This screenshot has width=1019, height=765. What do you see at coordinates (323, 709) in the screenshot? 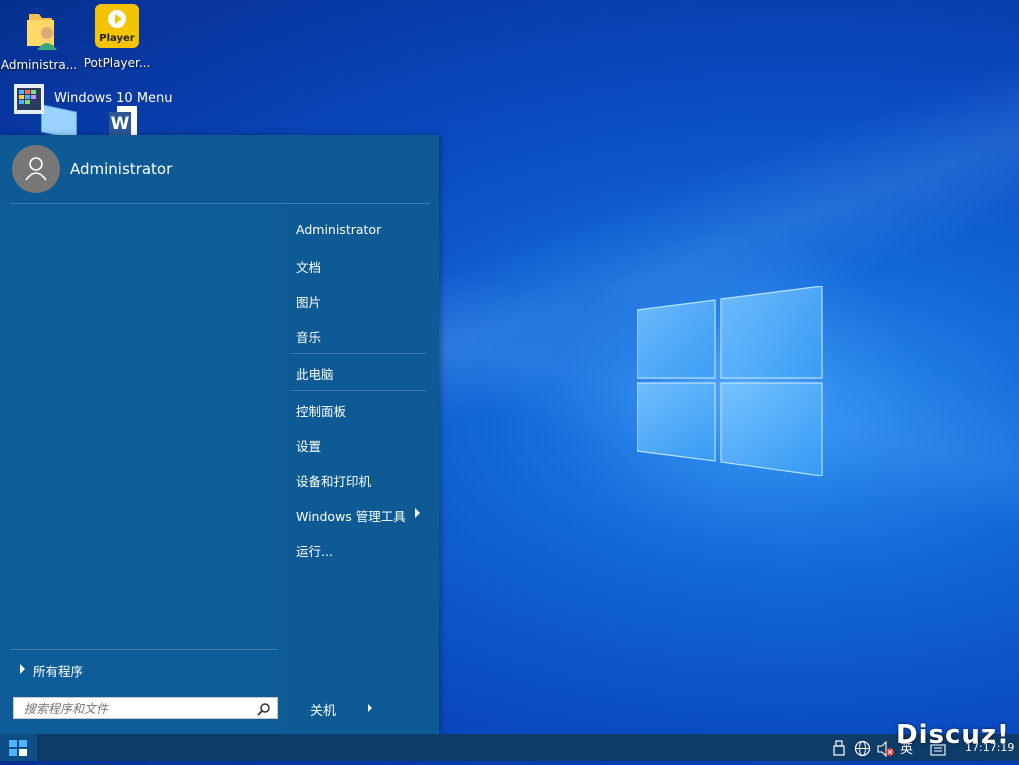
I see `shutdown-button: 关机` at bounding box center [323, 709].